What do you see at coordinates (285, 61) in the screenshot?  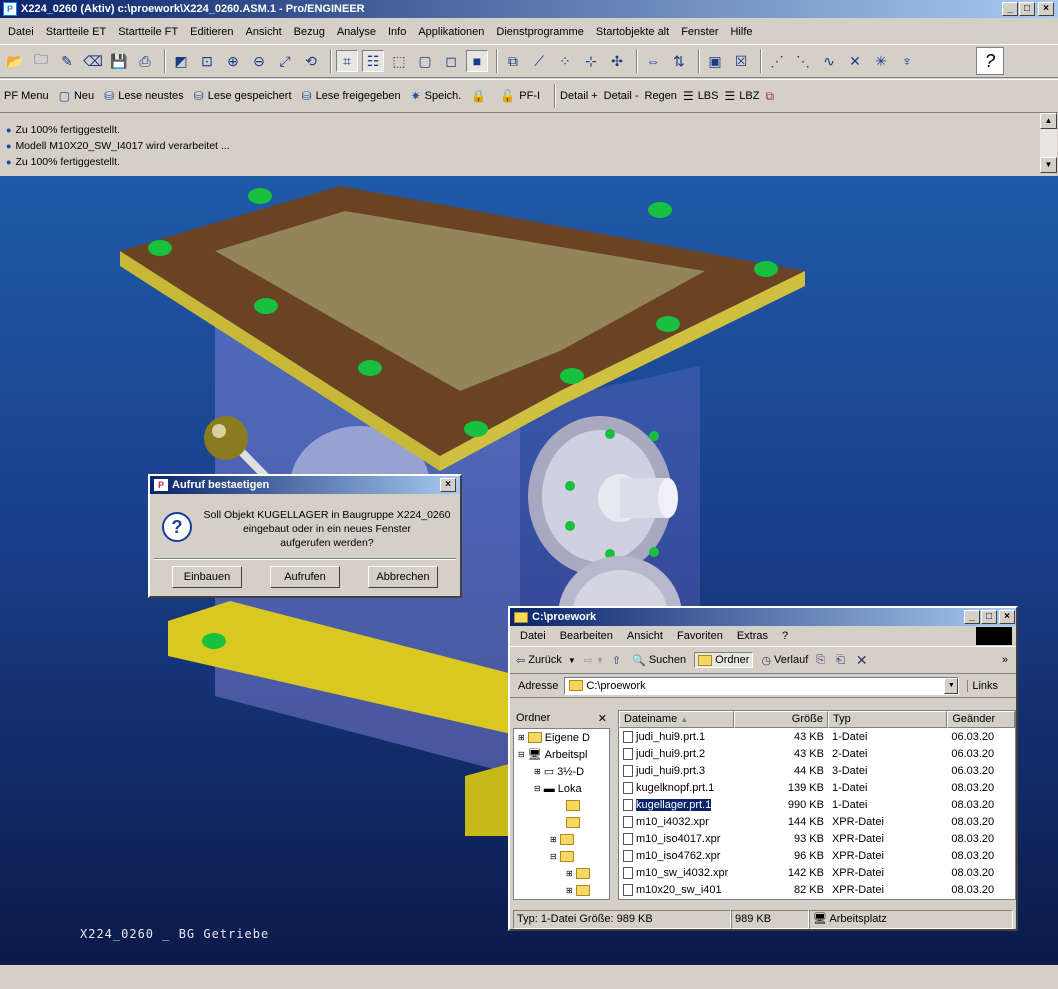 I see `refit-icon: ⤢` at bounding box center [285, 61].